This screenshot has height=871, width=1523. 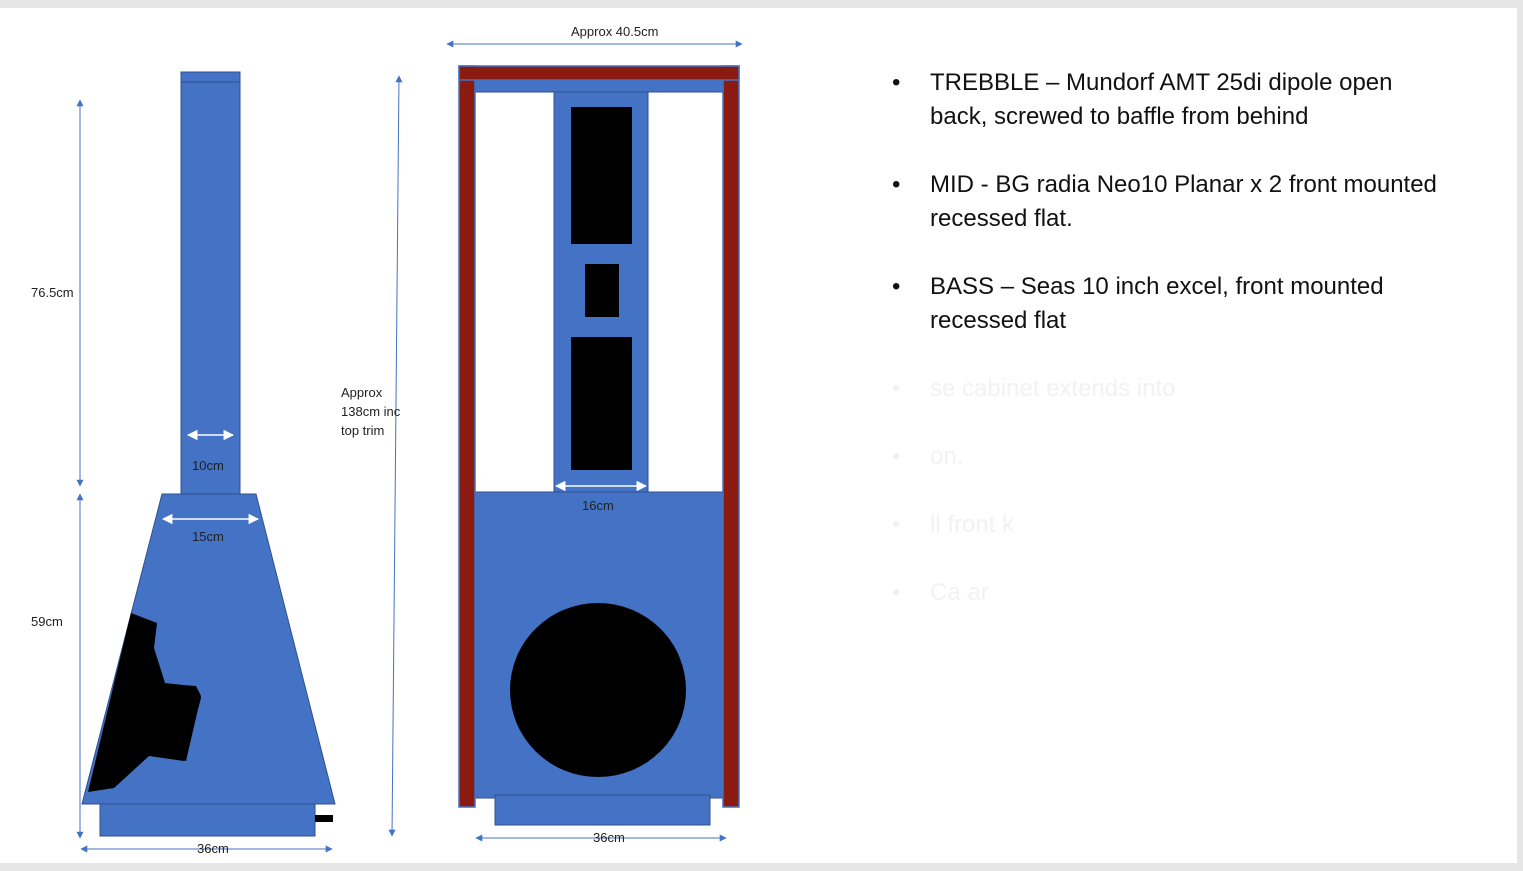 I want to click on label-front-mid-width: 16cm, so click(x=598, y=505).